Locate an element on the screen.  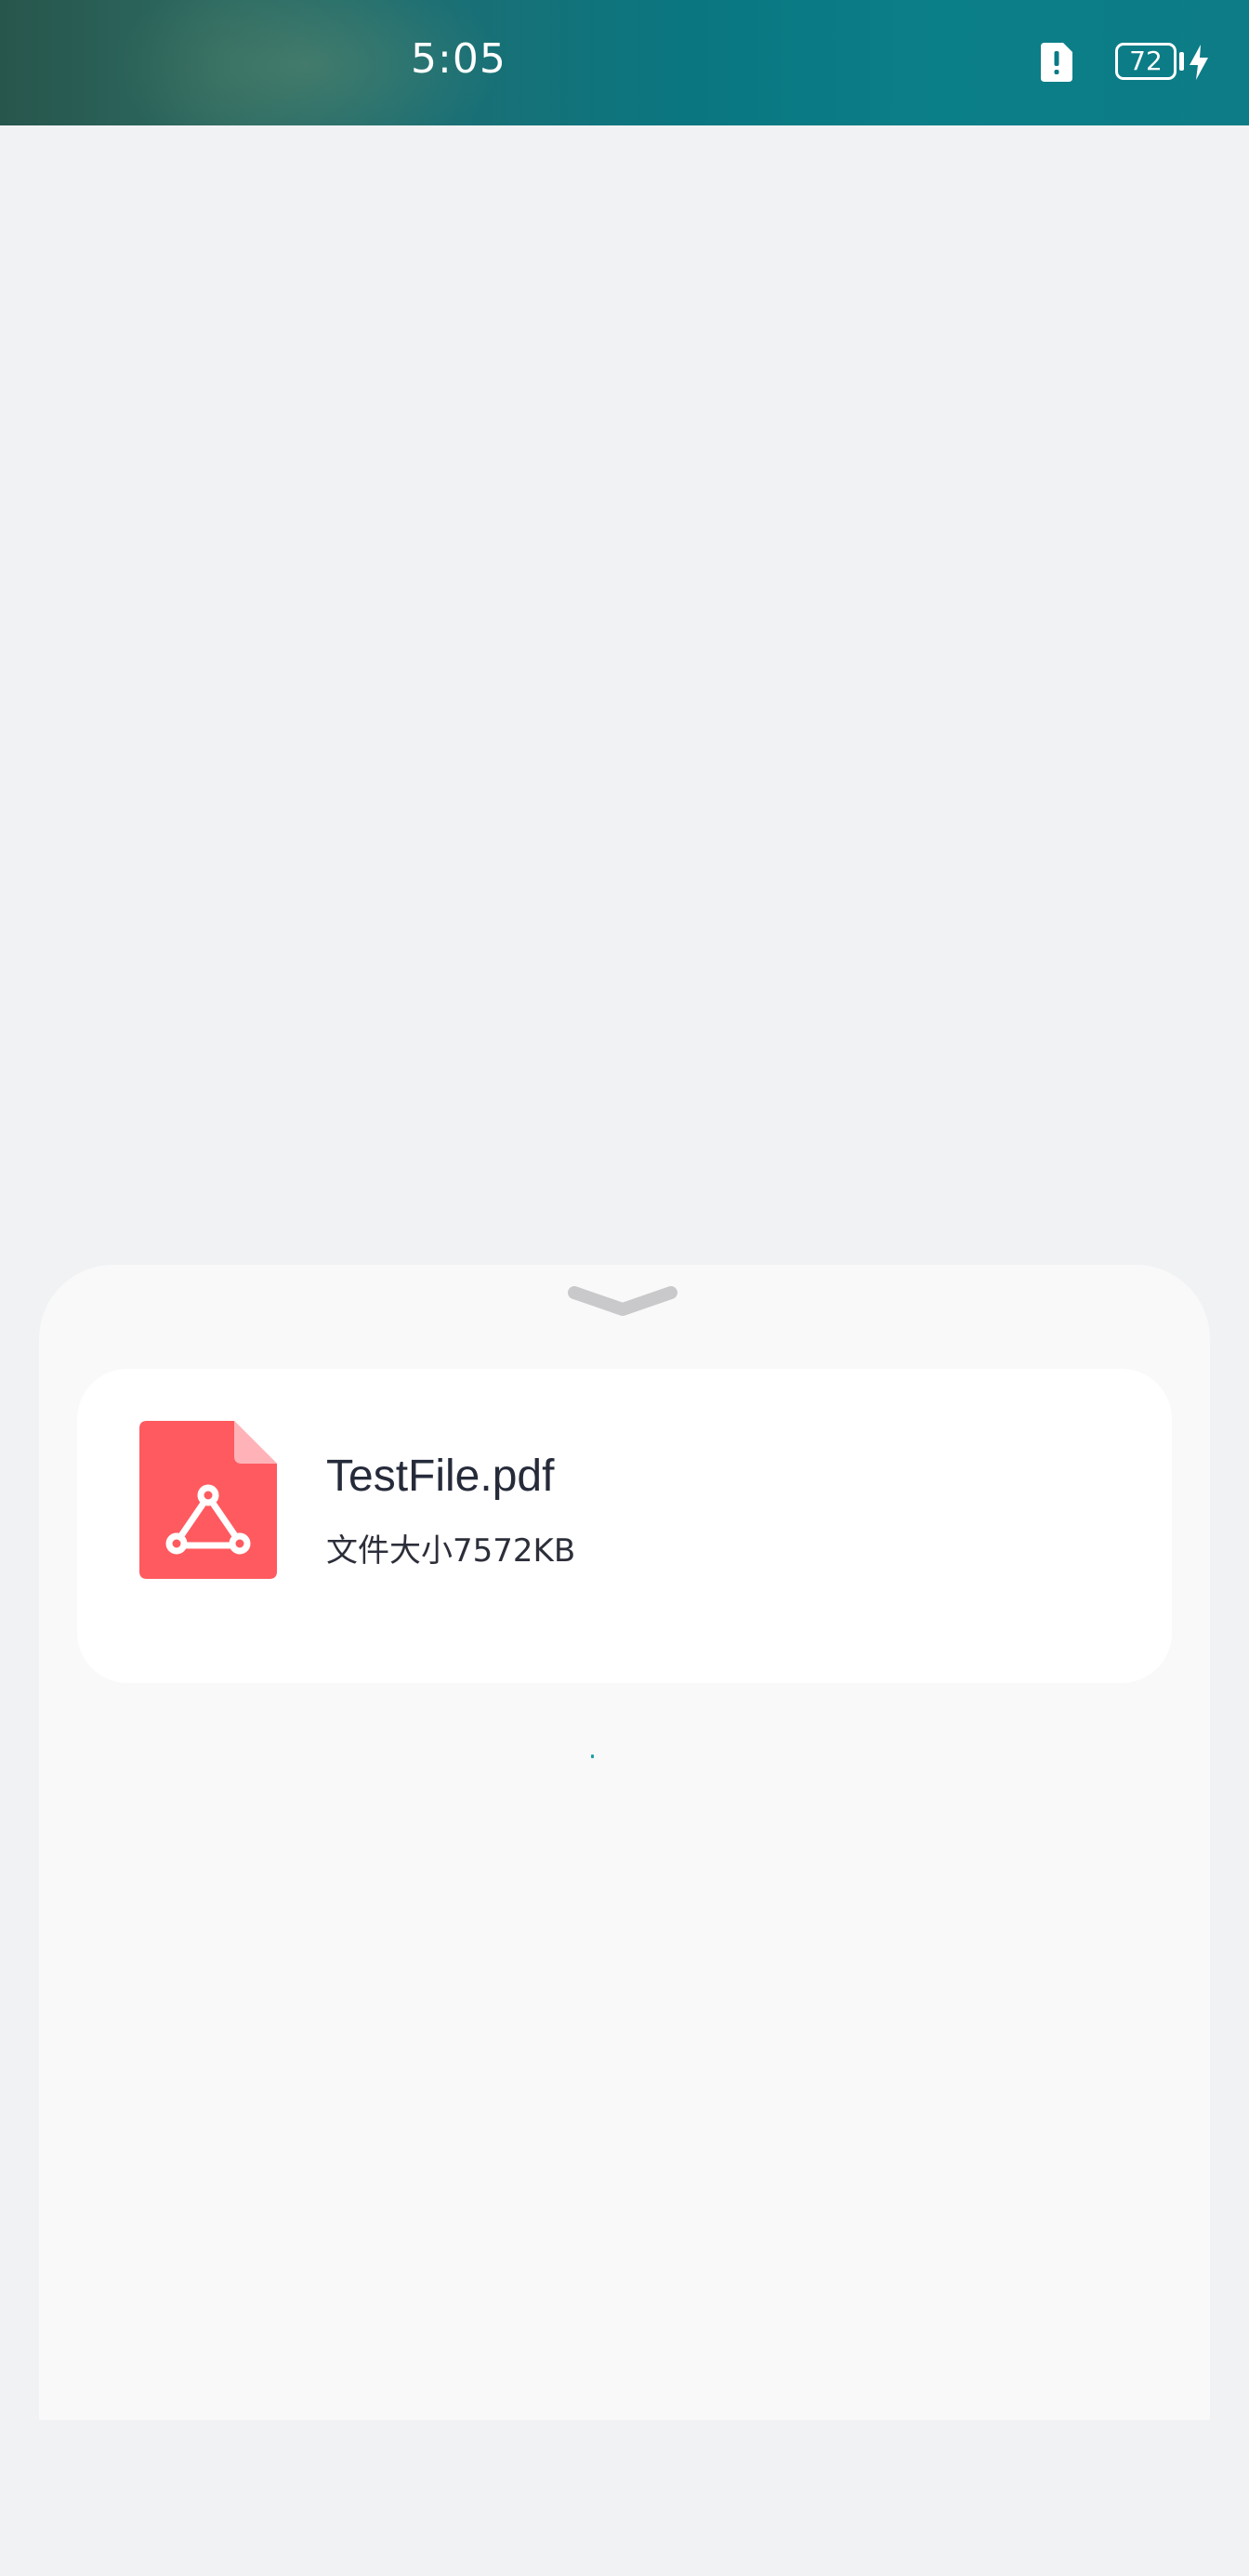
battery-icon: 72 is located at coordinates (1146, 61).